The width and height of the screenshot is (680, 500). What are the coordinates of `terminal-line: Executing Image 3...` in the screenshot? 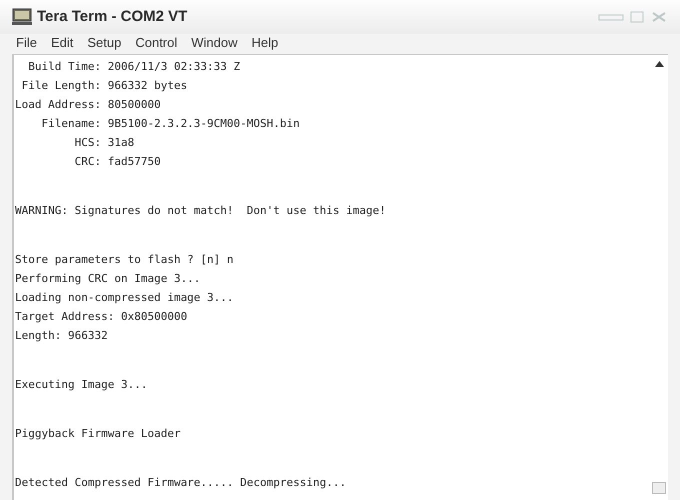 It's located at (81, 385).